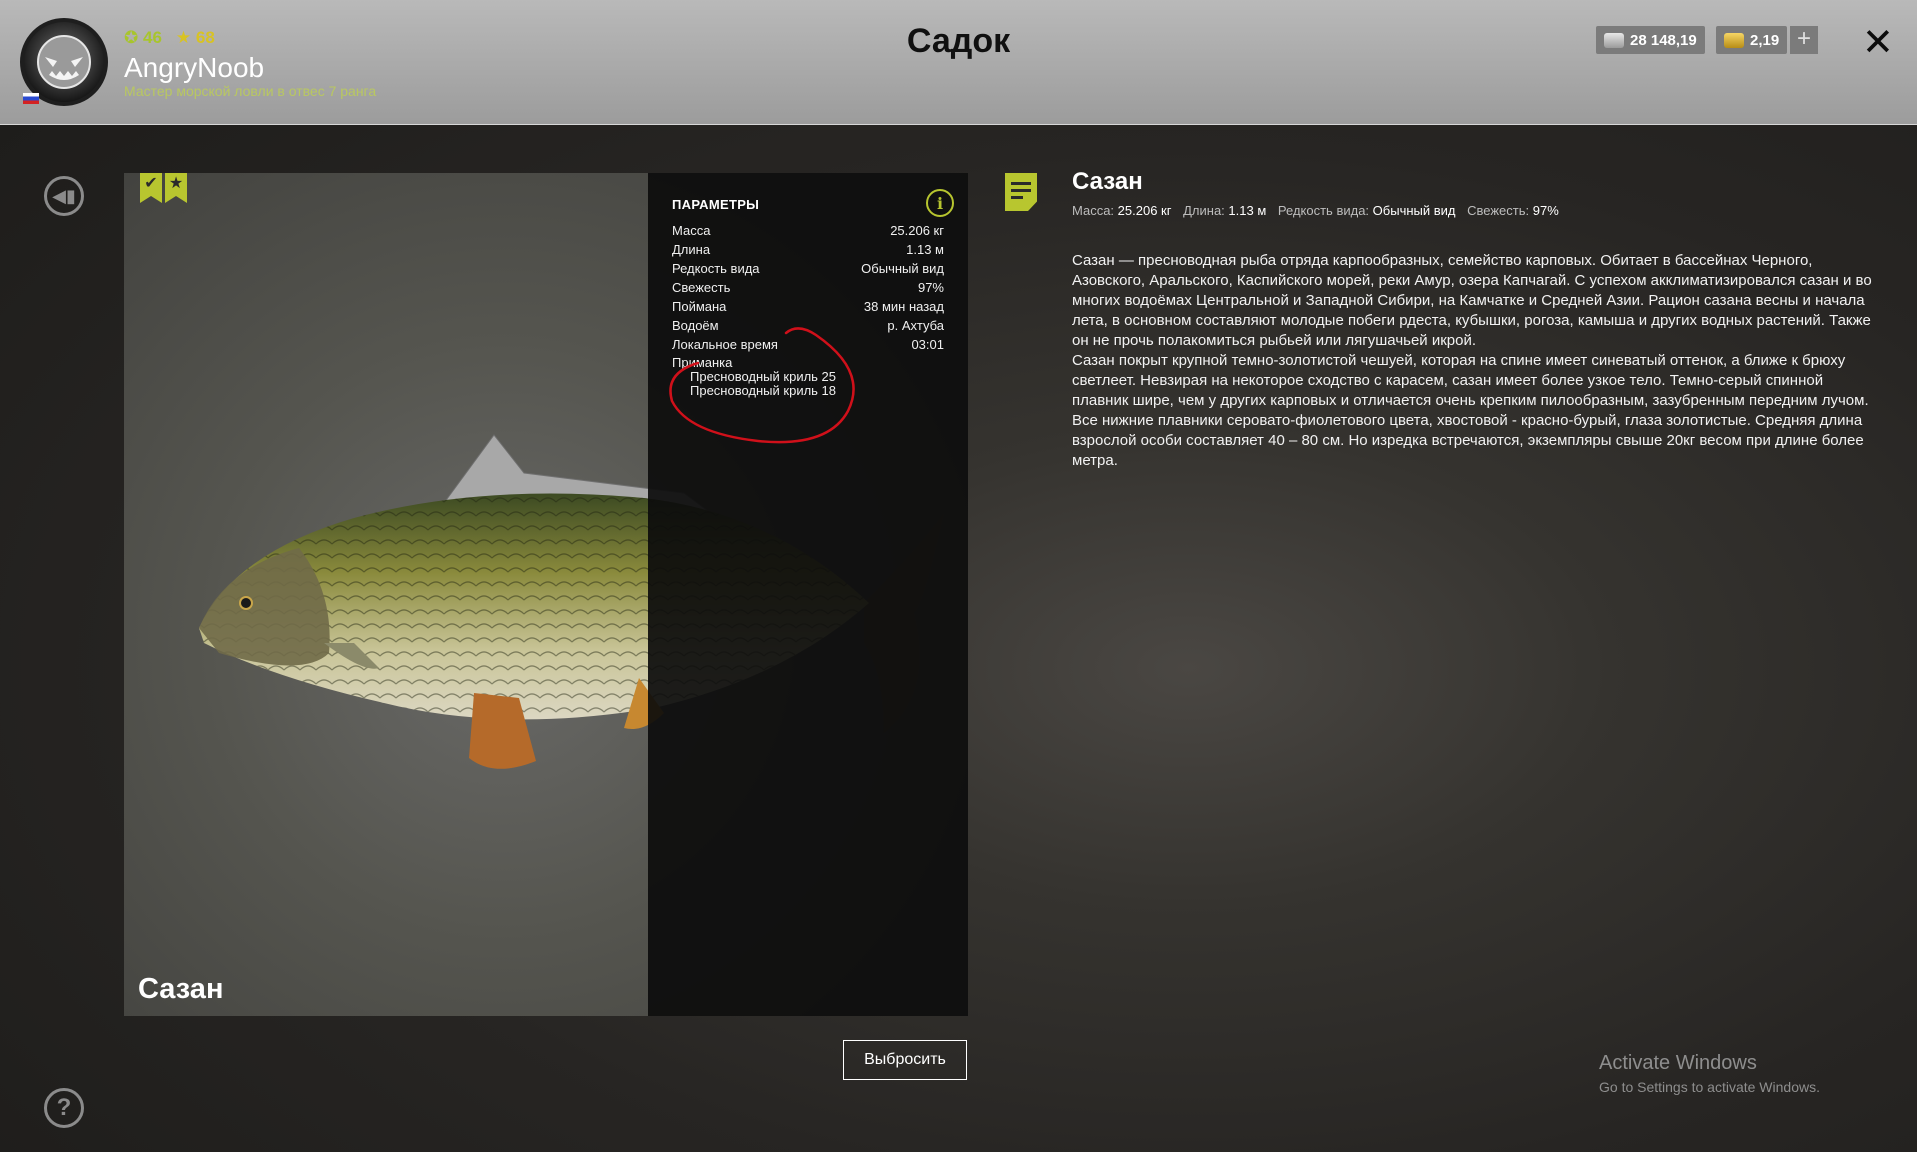  What do you see at coordinates (1678, 1063) in the screenshot?
I see `watermark-title: Activate Windows` at bounding box center [1678, 1063].